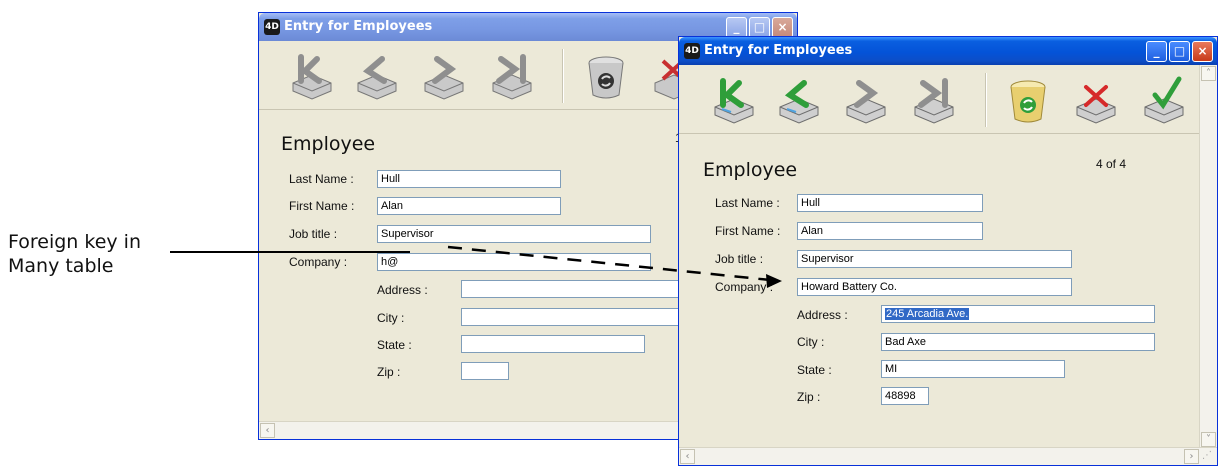 The width and height of the screenshot is (1221, 471). I want to click on foreign-key-dashed-arrow, so click(609, 263).